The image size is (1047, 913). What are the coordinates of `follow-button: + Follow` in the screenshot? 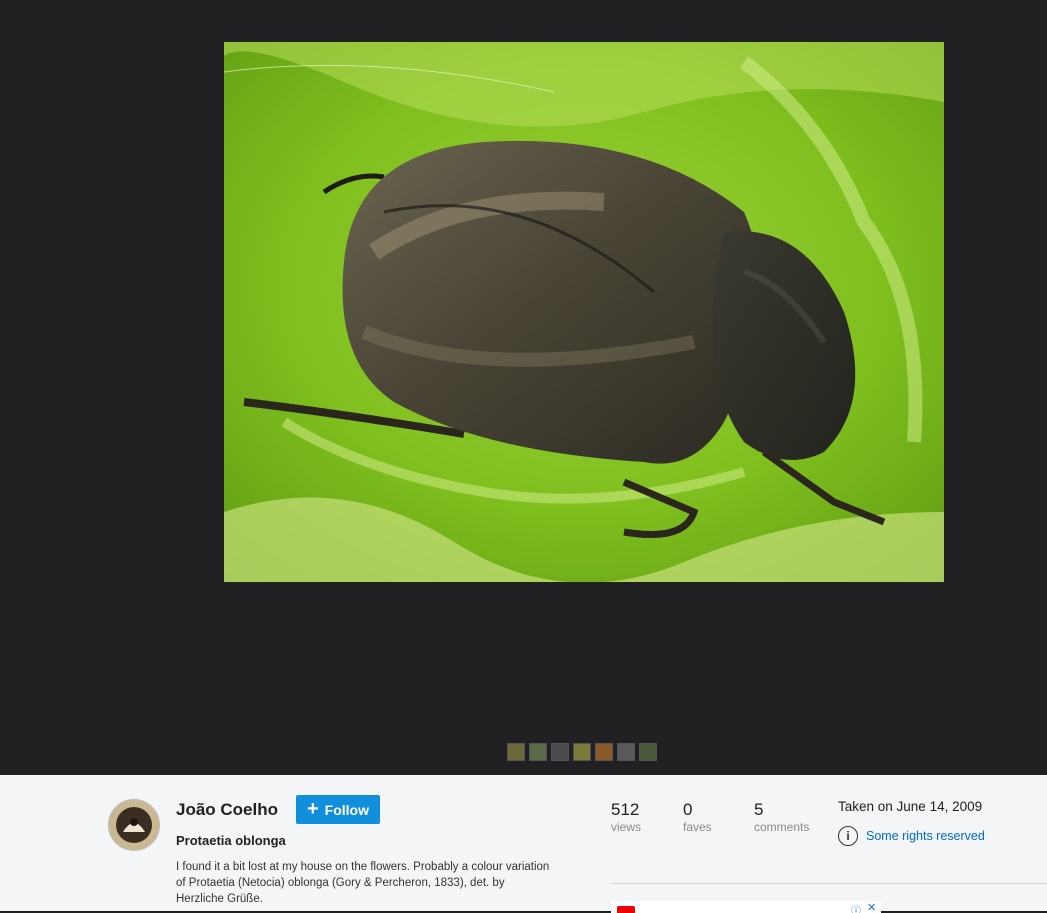 It's located at (338, 809).